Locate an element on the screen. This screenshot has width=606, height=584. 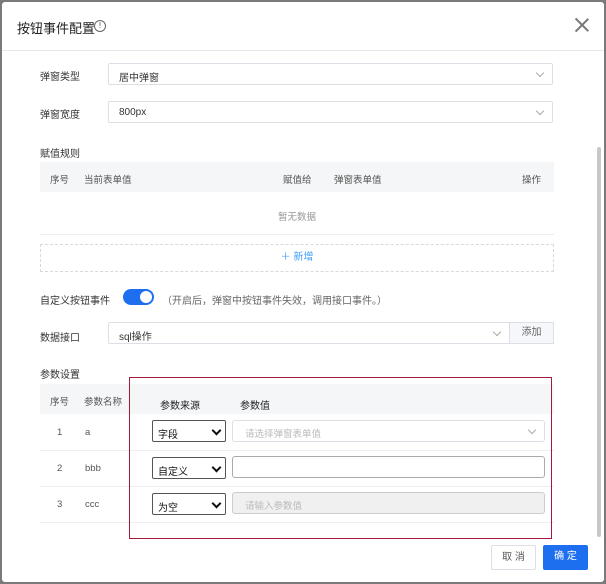
close-icon is located at coordinates (582, 25).